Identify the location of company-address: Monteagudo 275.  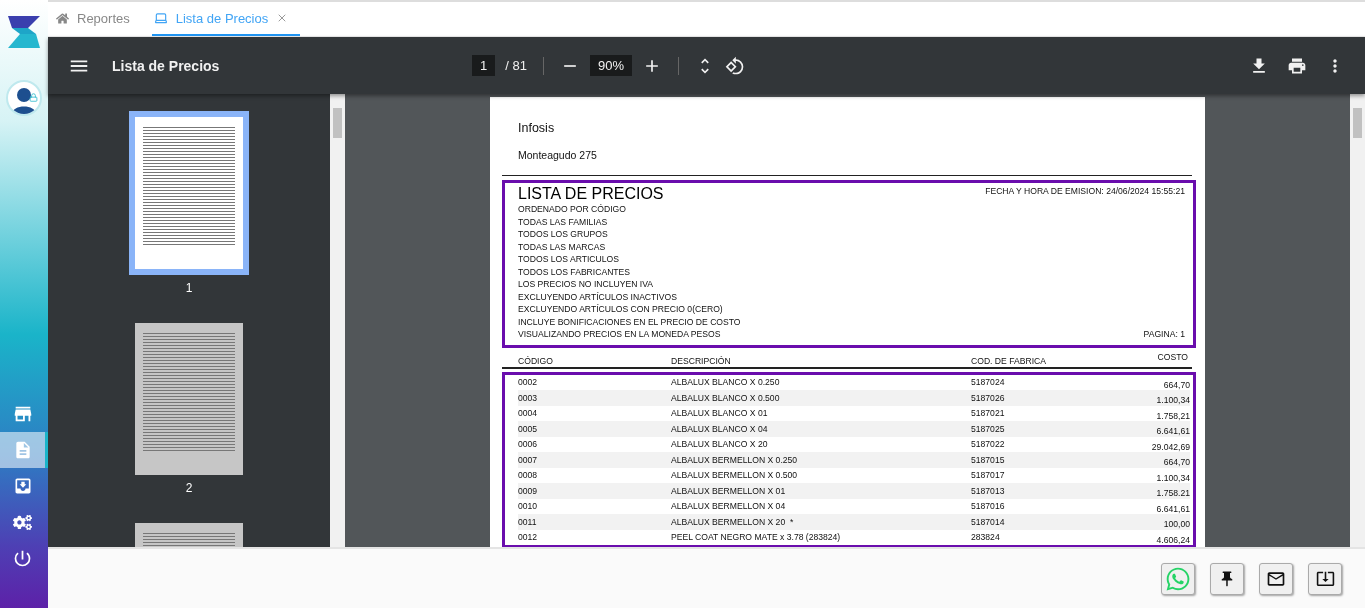
(557, 155).